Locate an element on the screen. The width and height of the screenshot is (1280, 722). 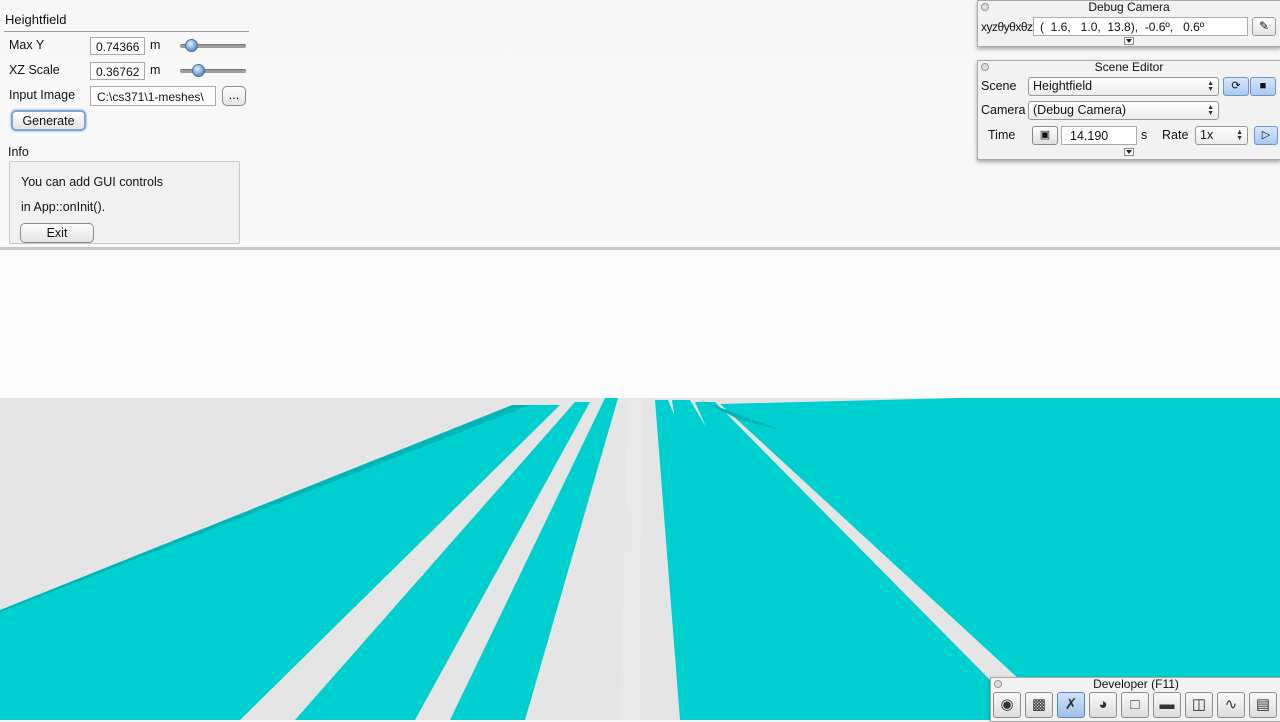
time-label: Time is located at coordinates (1002, 135).